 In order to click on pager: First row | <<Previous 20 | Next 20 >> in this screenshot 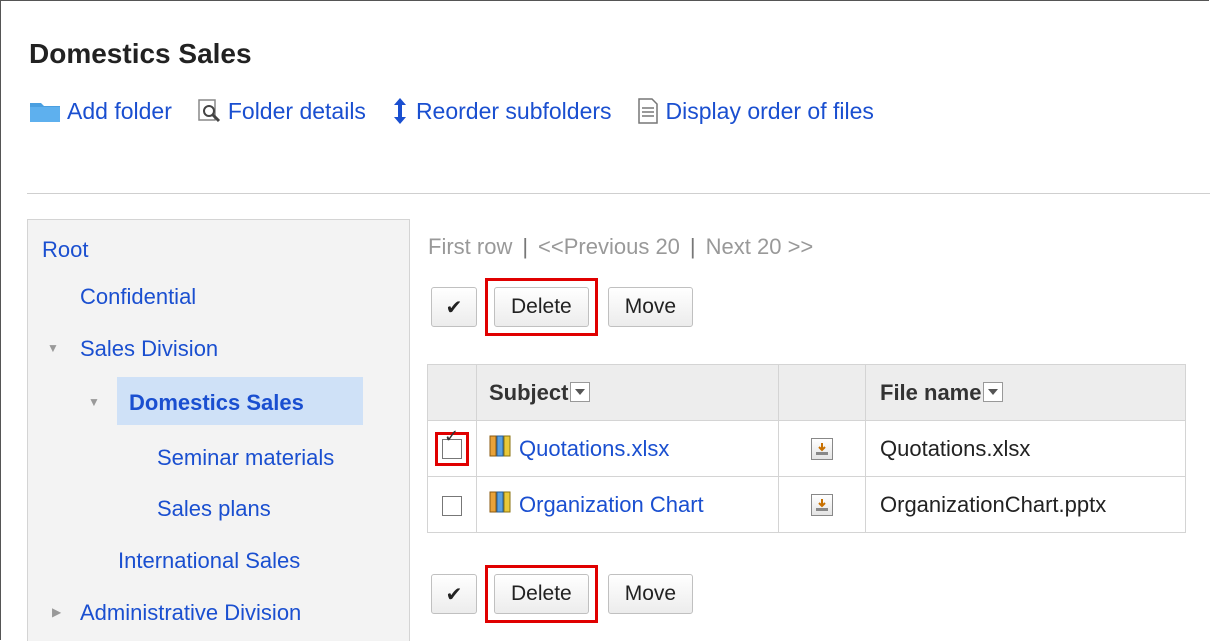, I will do `click(620, 247)`.